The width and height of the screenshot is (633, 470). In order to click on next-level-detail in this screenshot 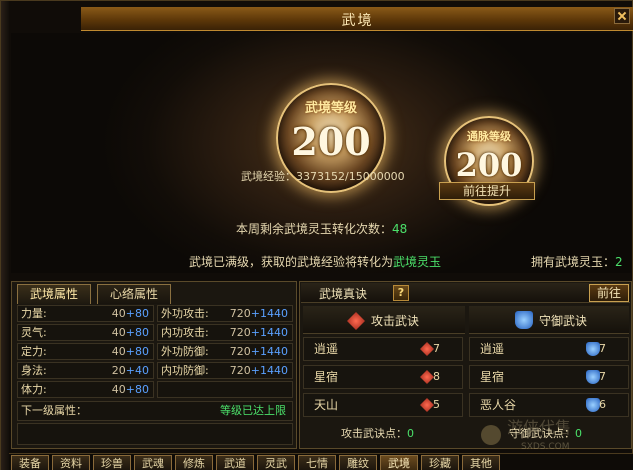, I will do `click(155, 434)`.